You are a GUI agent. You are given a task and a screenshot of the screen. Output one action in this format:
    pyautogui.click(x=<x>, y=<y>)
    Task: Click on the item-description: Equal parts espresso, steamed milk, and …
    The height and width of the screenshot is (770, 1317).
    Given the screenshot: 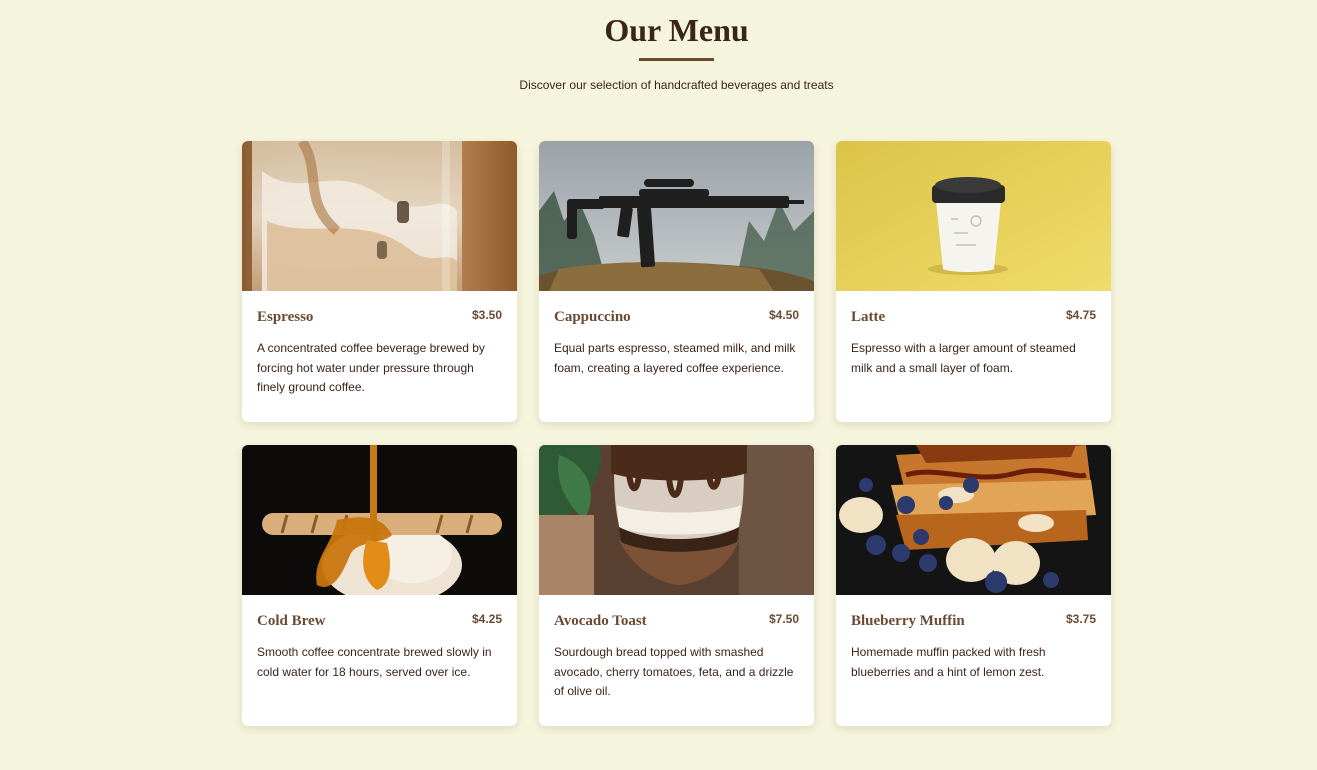 What is the action you would take?
    pyautogui.click(x=675, y=358)
    